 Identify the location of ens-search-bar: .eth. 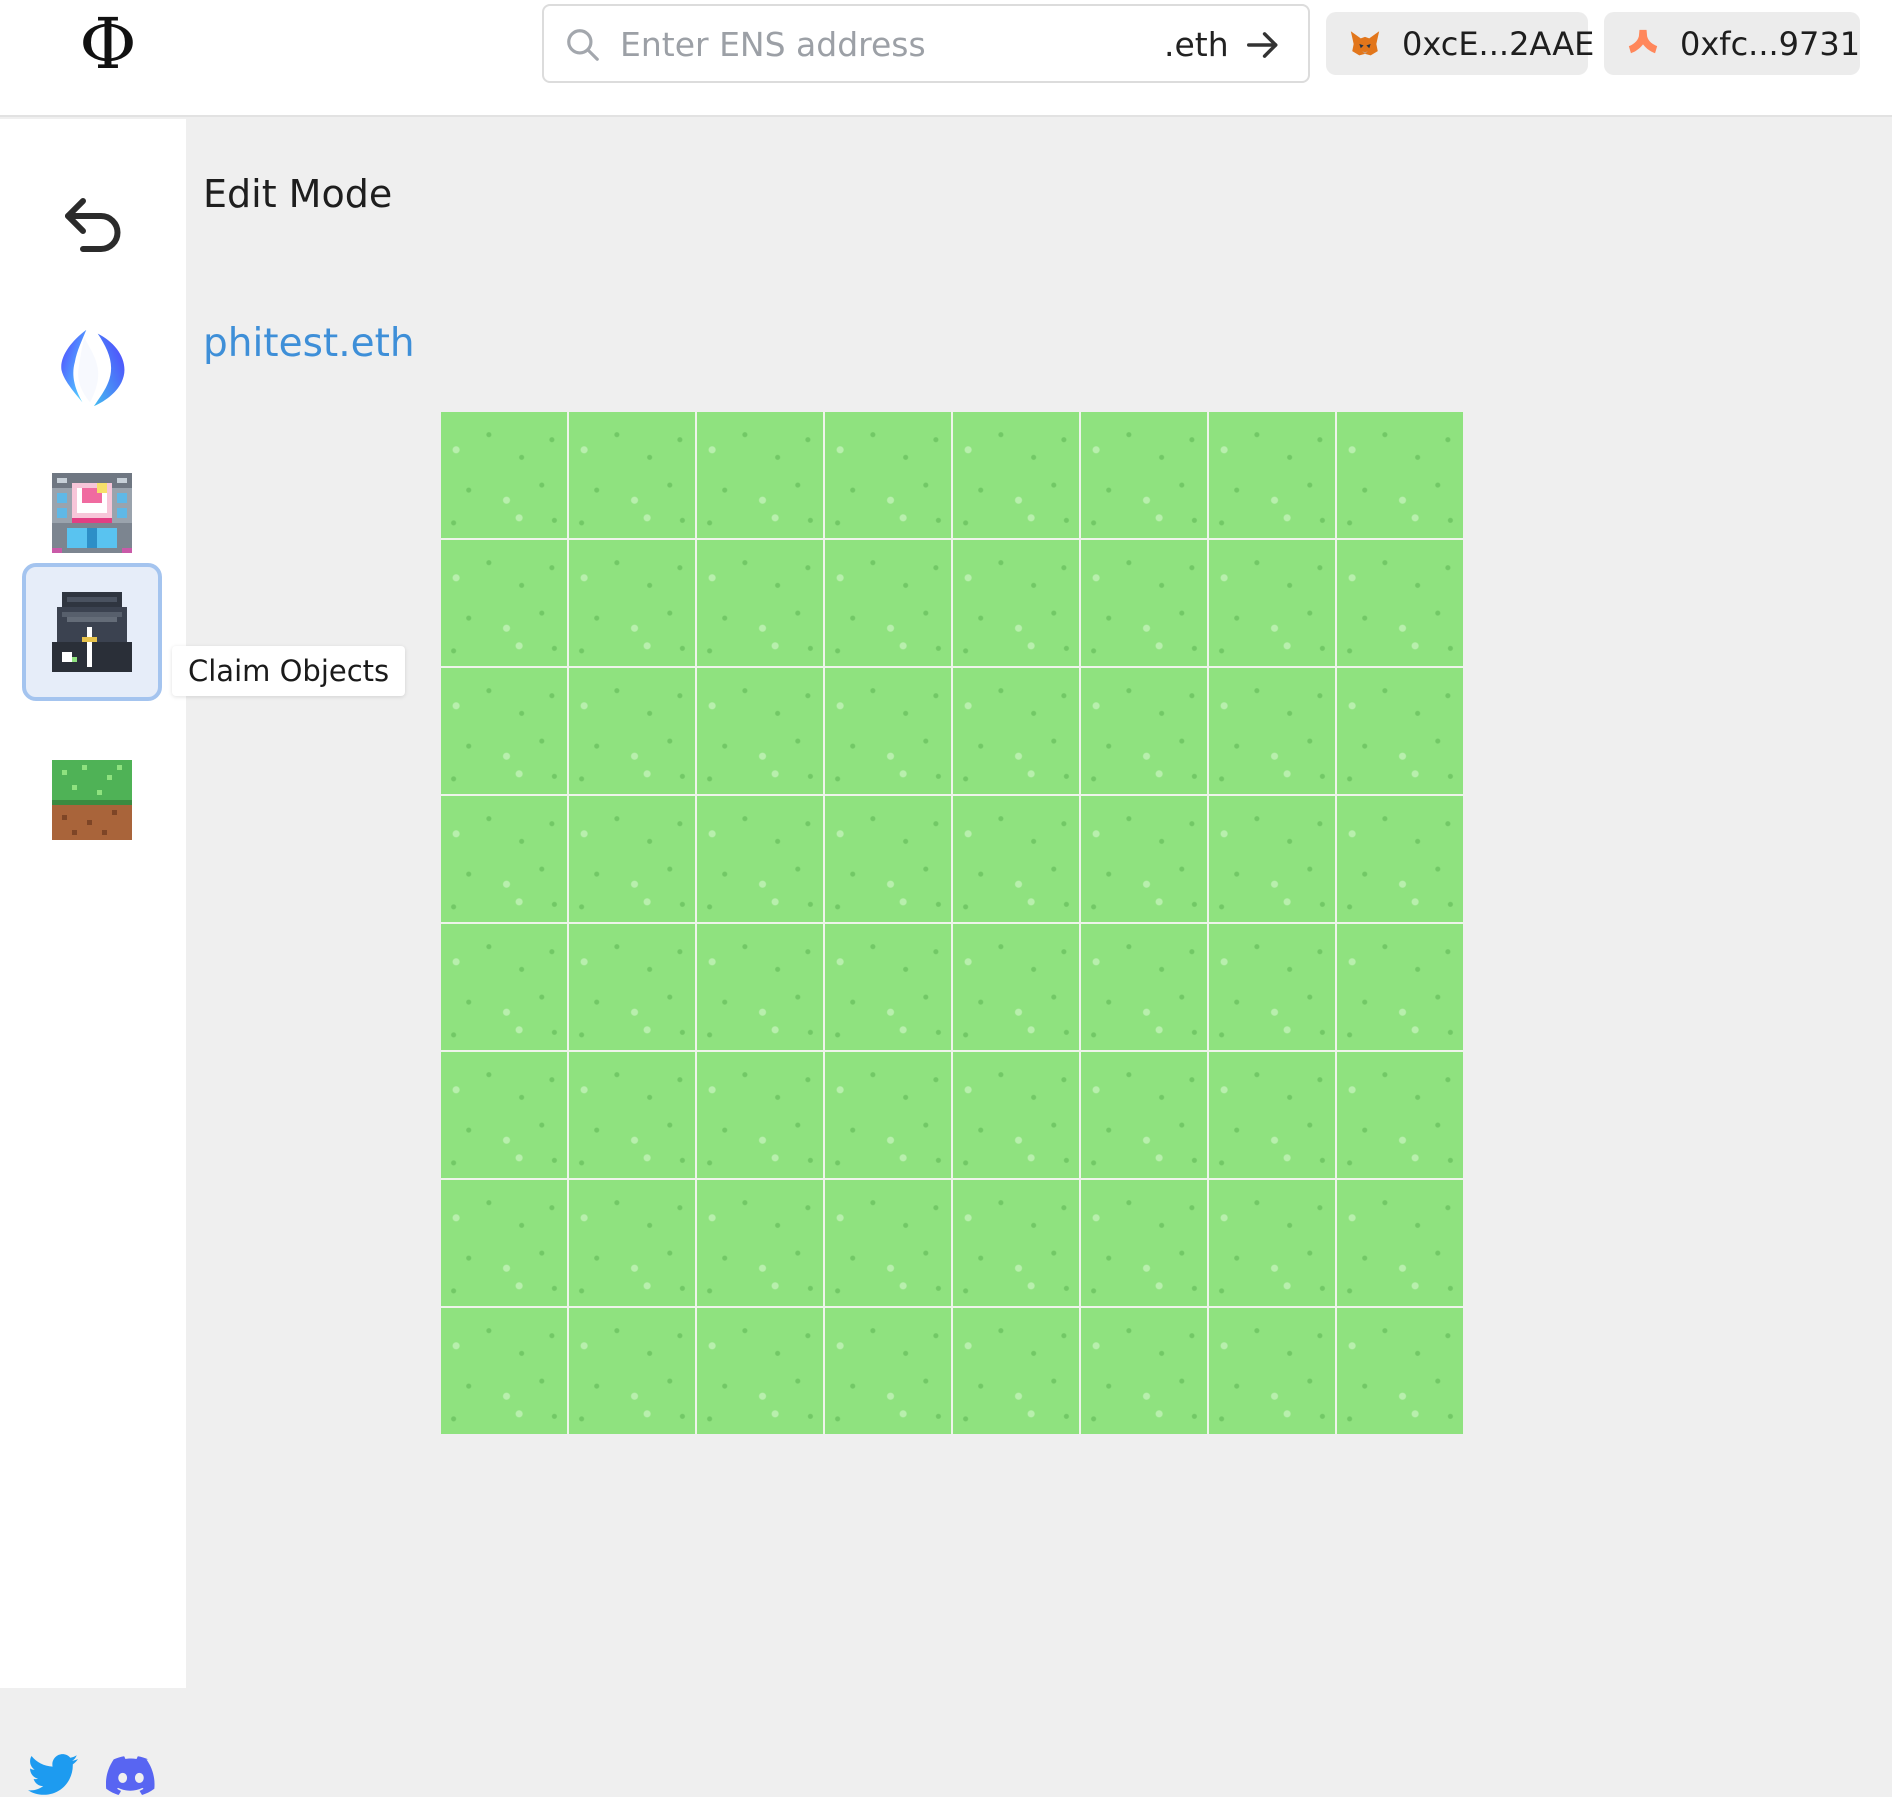
(926, 43).